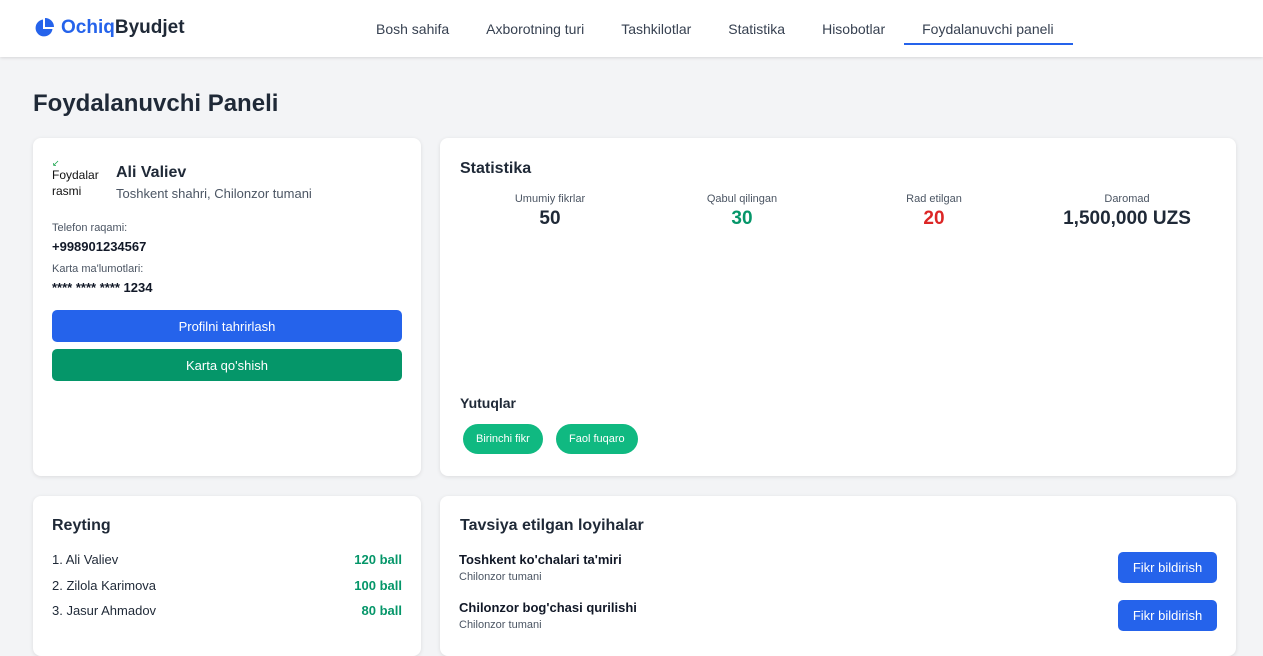 The height and width of the screenshot is (656, 1263). I want to click on stat-value: 1,500,000 UZS, so click(1127, 218).